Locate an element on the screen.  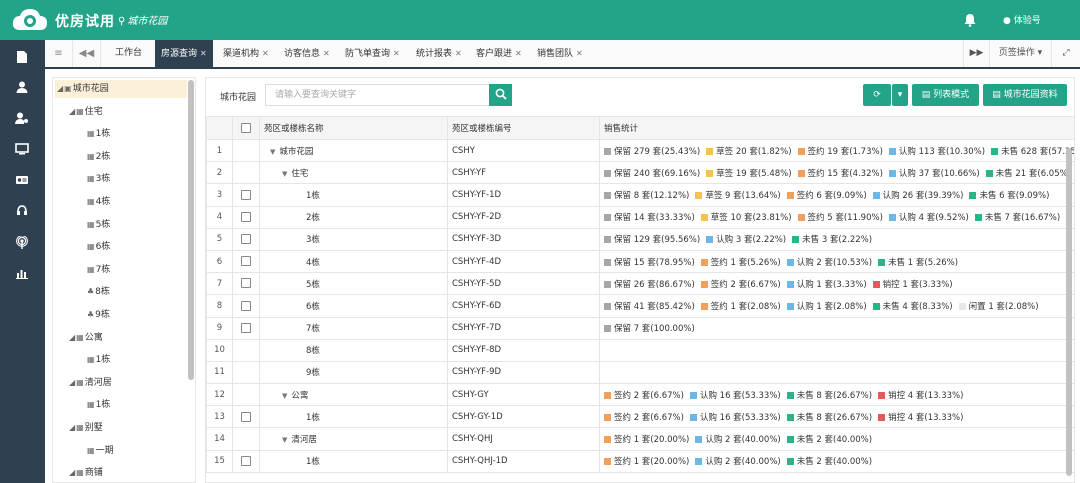
search-input is located at coordinates (377, 95).